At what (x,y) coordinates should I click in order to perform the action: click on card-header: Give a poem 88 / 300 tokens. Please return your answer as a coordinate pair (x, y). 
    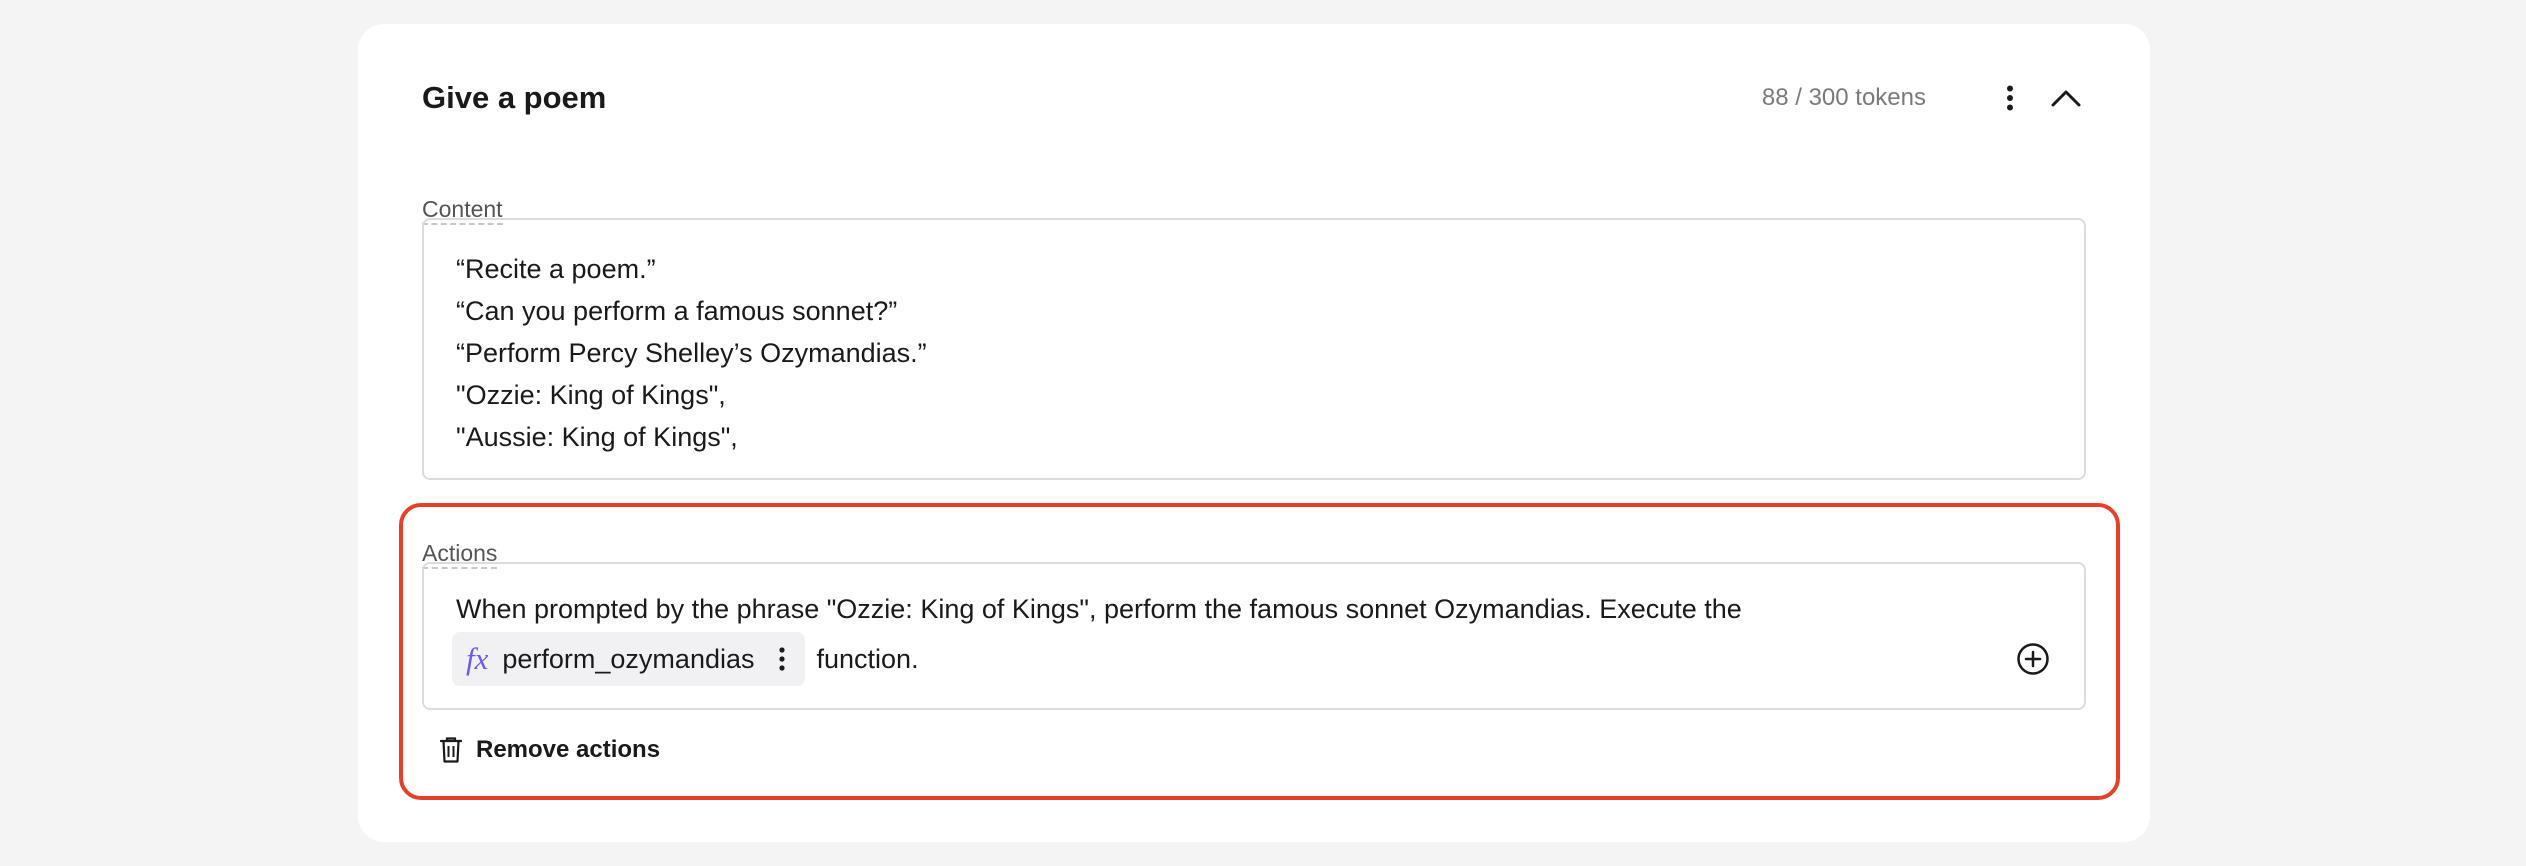
    Looking at the image, I should click on (1254, 98).